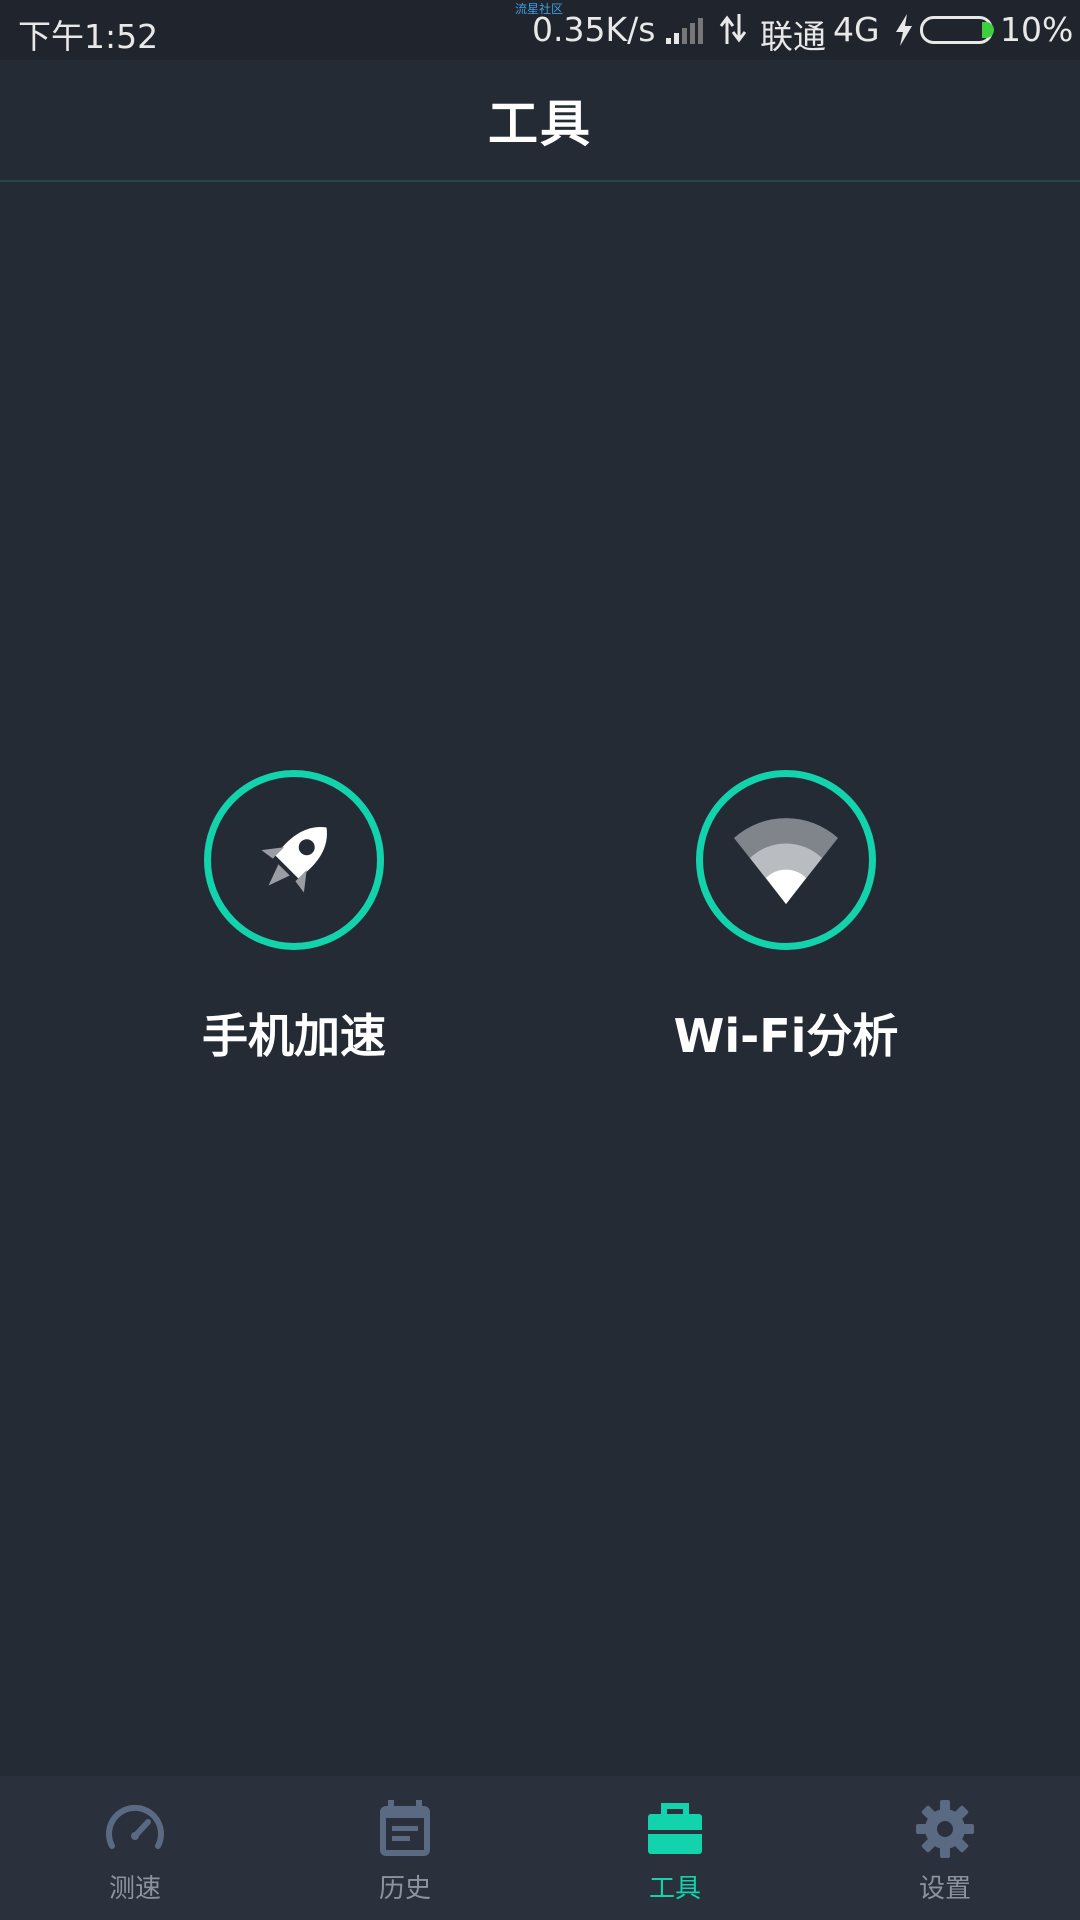 The height and width of the screenshot is (1920, 1080). I want to click on toolbox-icon, so click(675, 1828).